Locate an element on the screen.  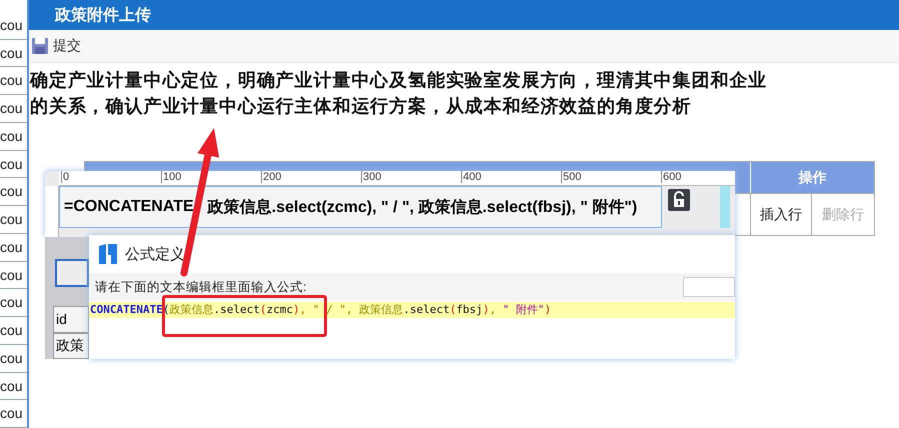
column-strip is located at coordinates (725, 207).